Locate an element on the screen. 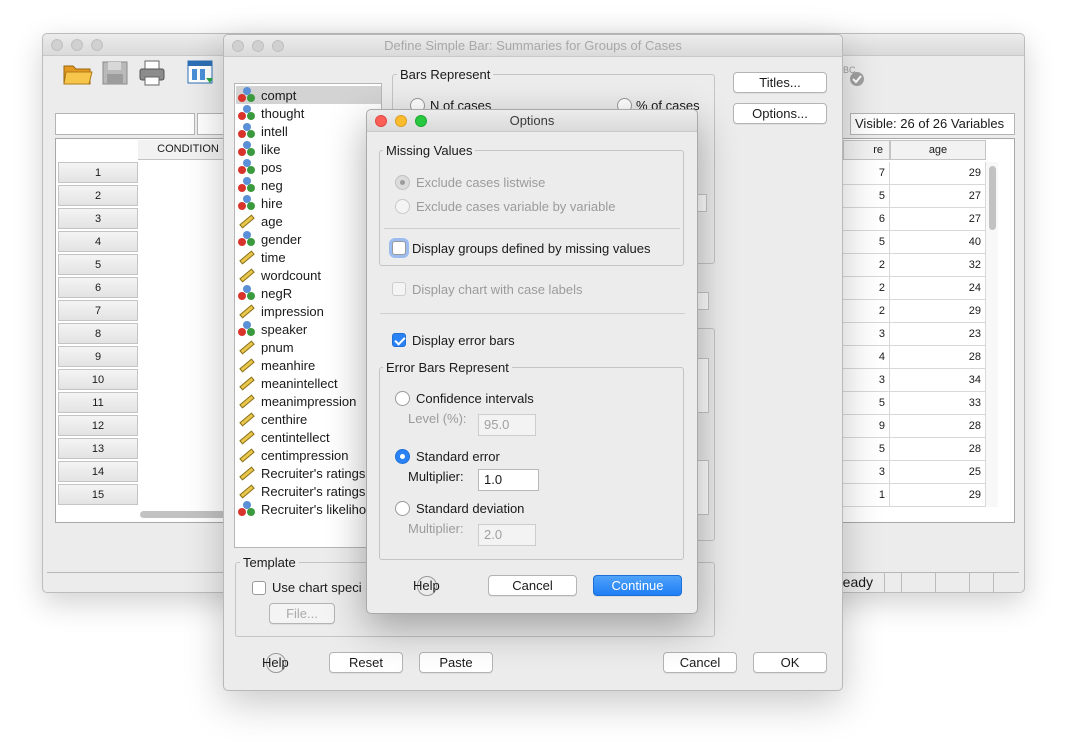 This screenshot has width=1067, height=742. reset-button: Reset is located at coordinates (366, 662).